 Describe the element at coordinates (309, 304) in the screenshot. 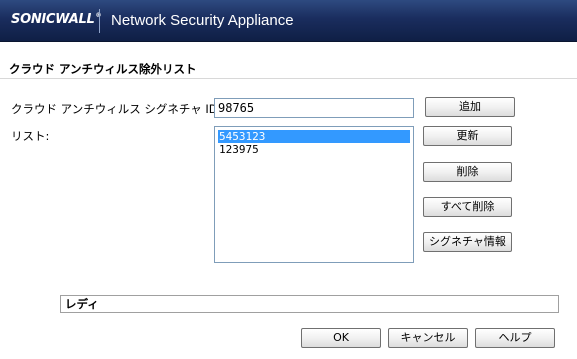

I see `status-bar: レディ` at that location.